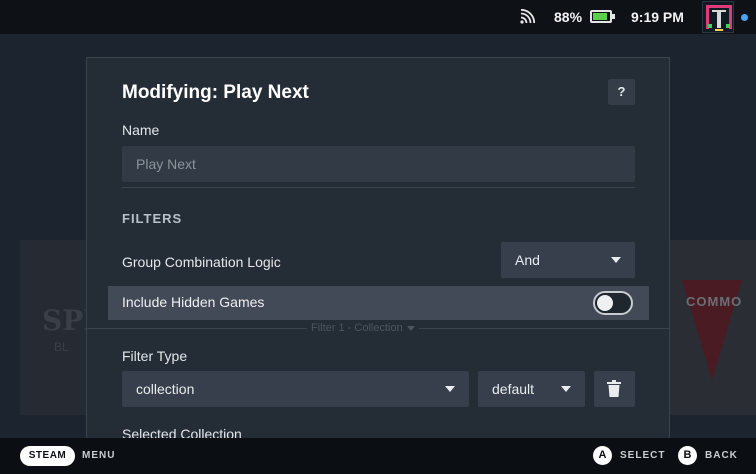 This screenshot has height=474, width=756. Describe the element at coordinates (744, 17) in the screenshot. I see `online-status-dot` at that location.